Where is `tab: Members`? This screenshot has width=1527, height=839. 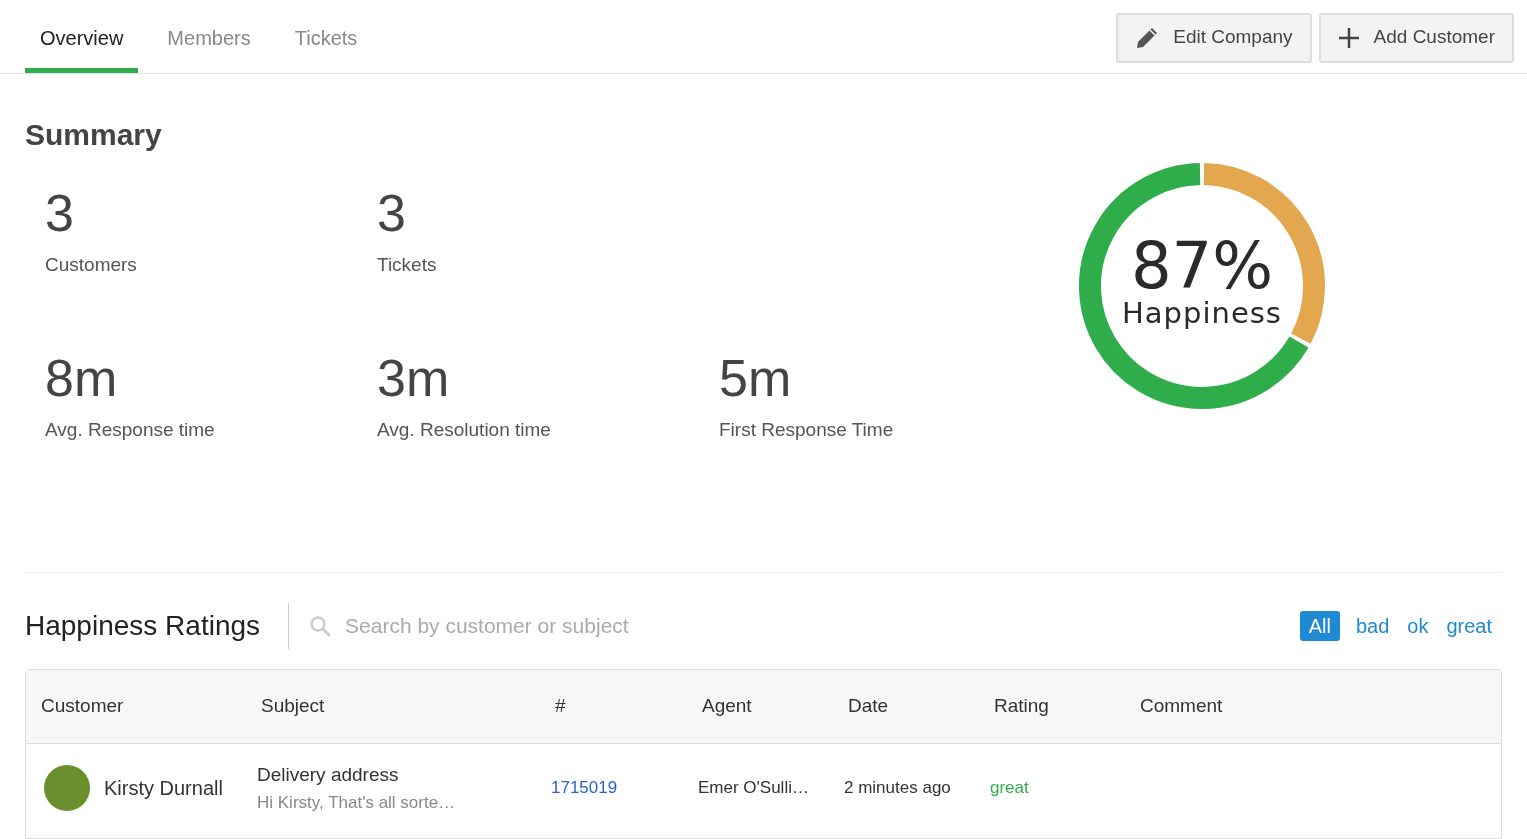 tab: Members is located at coordinates (209, 37).